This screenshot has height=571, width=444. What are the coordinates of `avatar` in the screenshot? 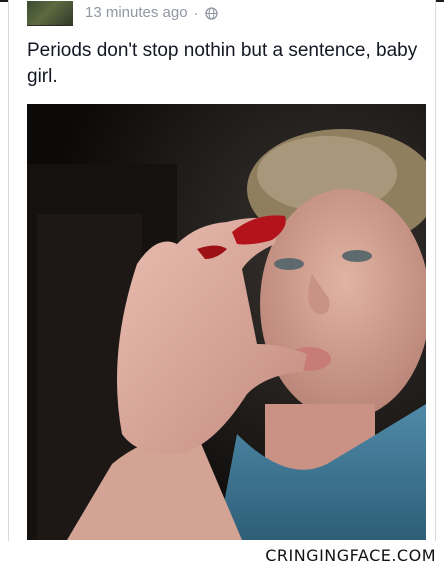 It's located at (50, 13).